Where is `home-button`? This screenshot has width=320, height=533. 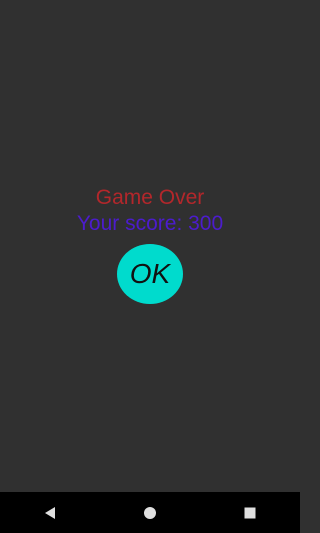
home-button is located at coordinates (150, 512).